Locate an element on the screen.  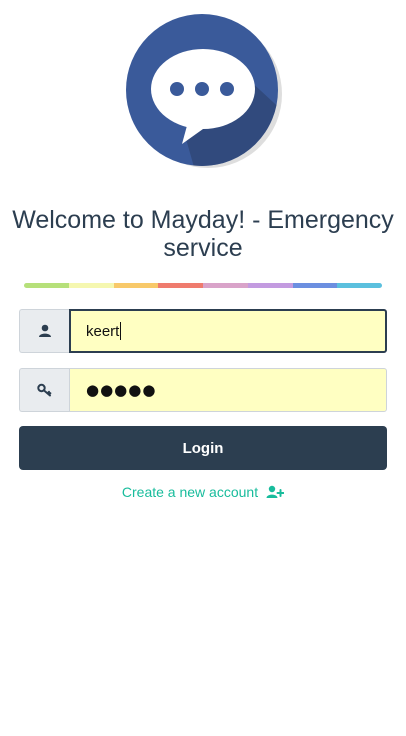
password-field: ●●●●● is located at coordinates (203, 390).